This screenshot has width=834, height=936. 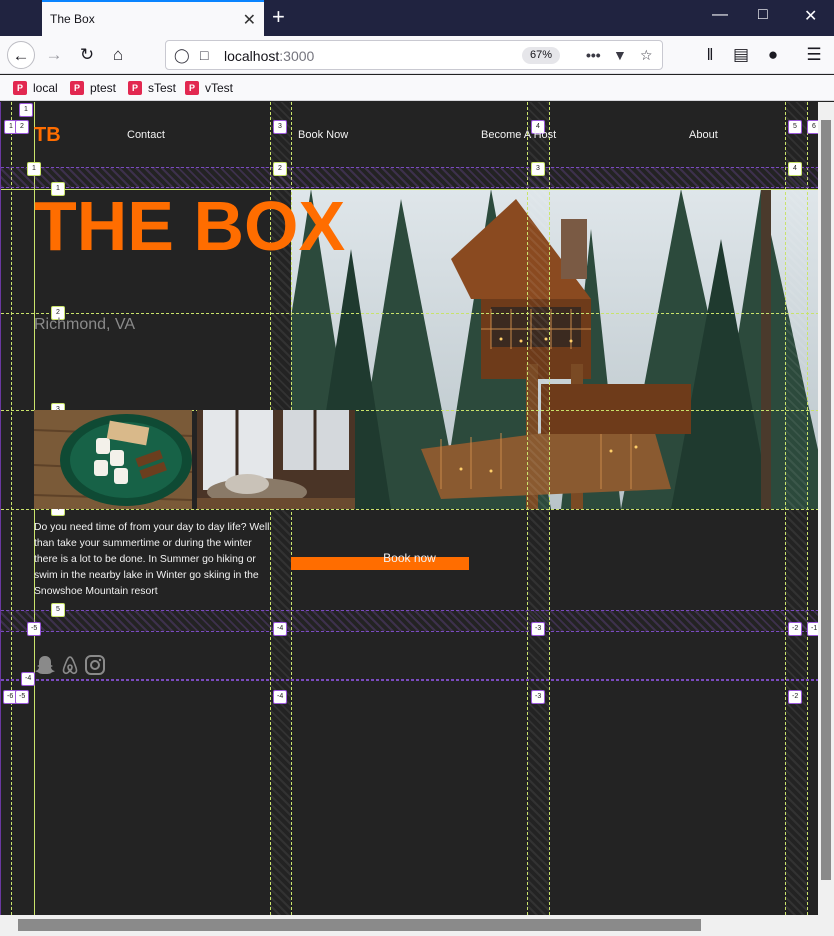 I want to click on url-text: localhost:3000, so click(x=269, y=56).